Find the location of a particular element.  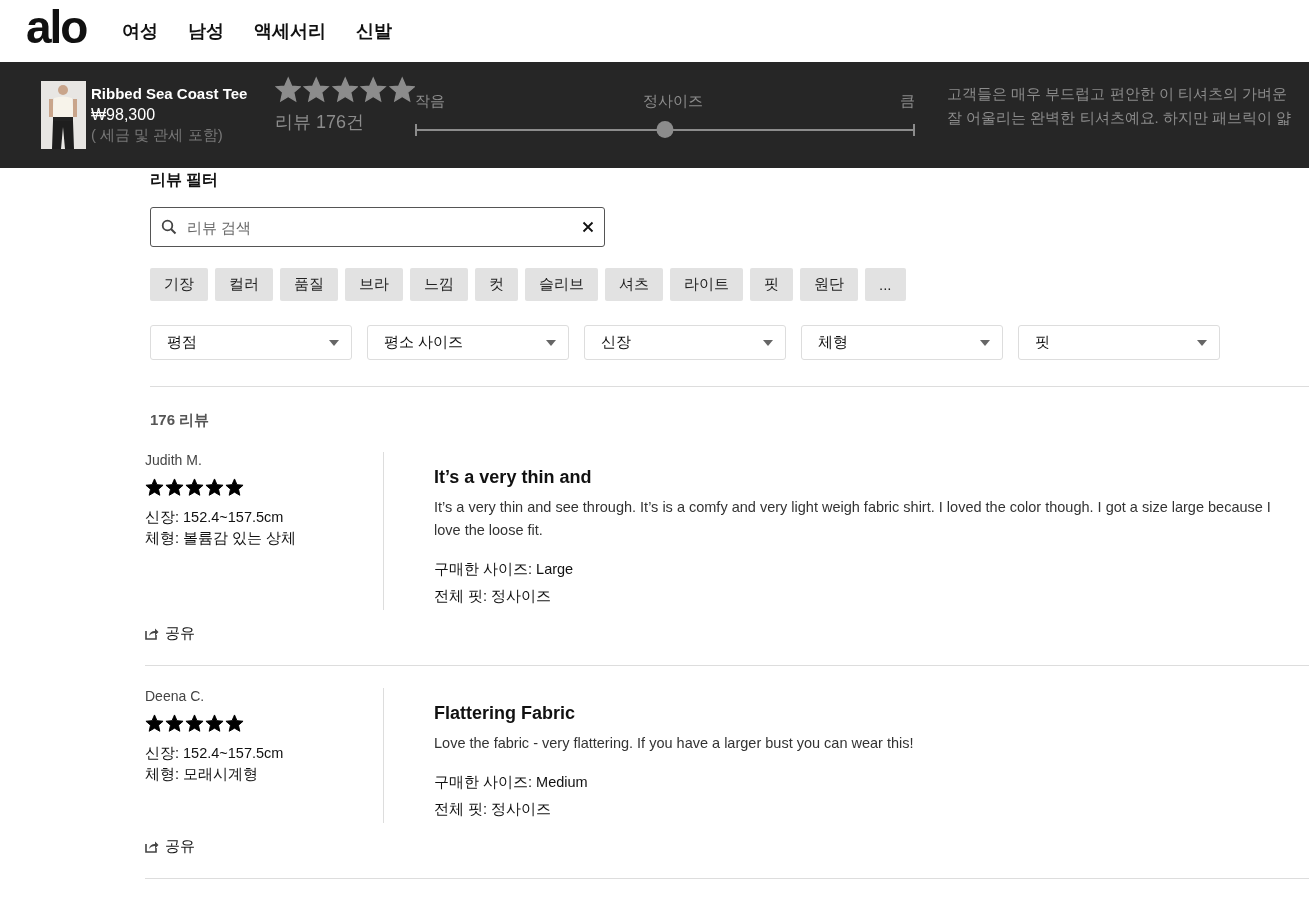

purchased-size: 구매한 사이즈: Medium is located at coordinates (511, 782).